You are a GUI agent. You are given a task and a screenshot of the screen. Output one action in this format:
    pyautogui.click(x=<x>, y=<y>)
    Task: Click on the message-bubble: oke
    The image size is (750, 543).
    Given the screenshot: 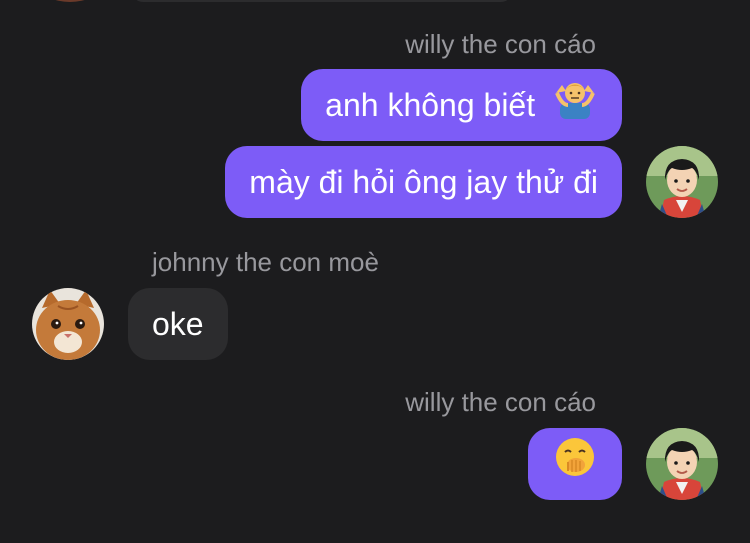 What is the action you would take?
    pyautogui.click(x=178, y=324)
    